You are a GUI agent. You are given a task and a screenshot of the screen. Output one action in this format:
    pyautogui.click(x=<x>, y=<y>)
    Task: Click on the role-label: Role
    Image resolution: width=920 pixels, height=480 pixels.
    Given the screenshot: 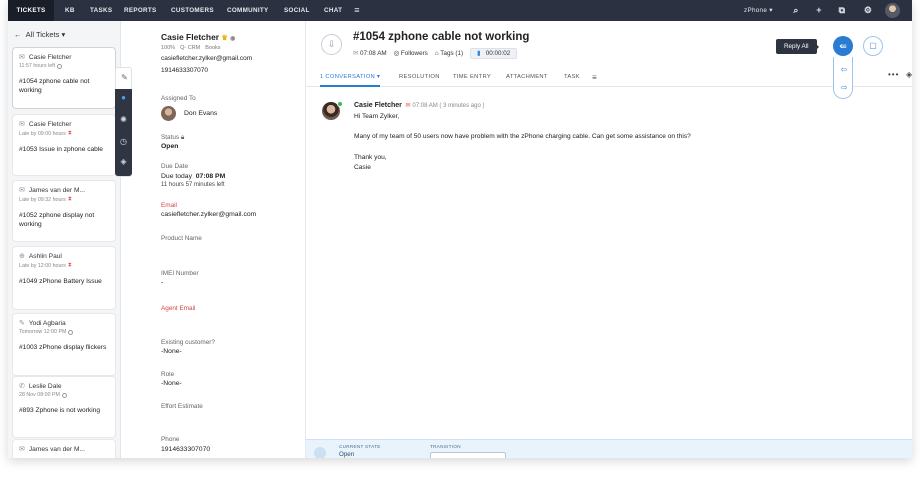 What is the action you would take?
    pyautogui.click(x=168, y=374)
    